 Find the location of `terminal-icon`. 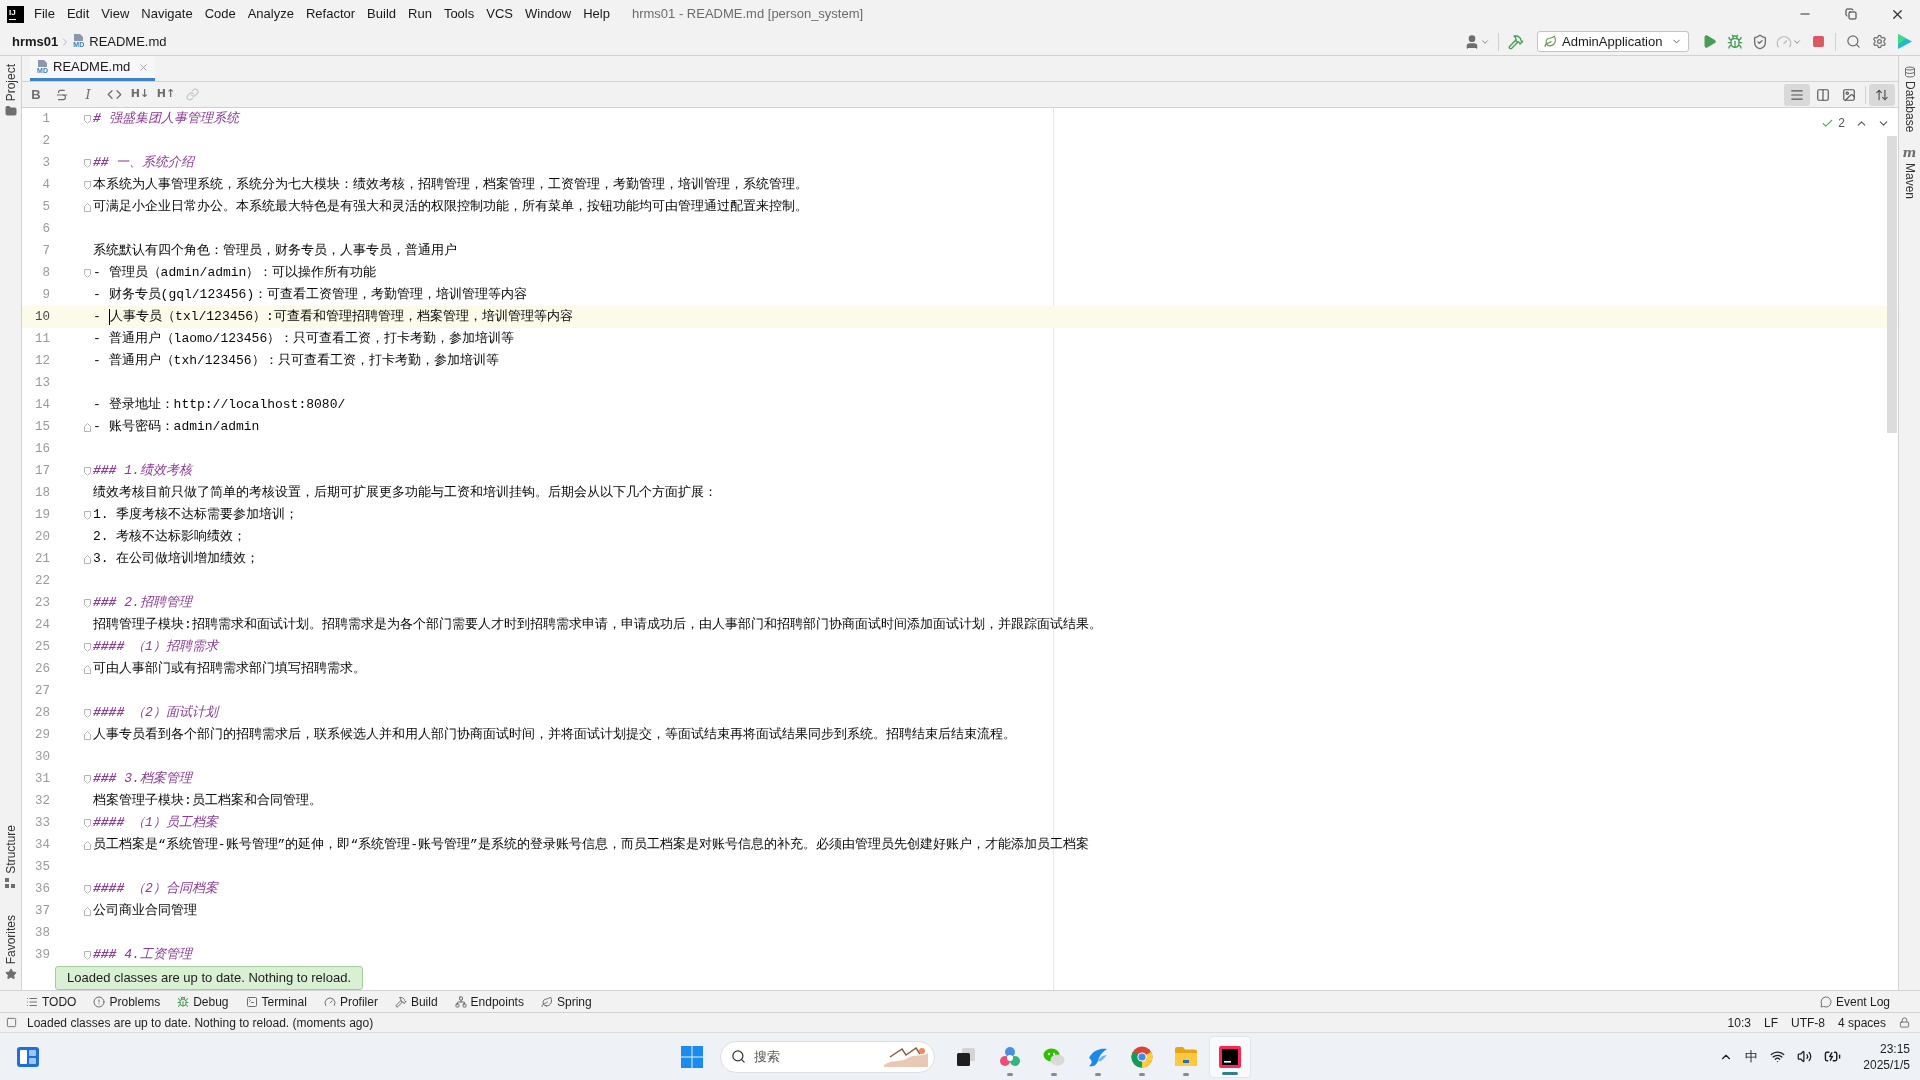

terminal-icon is located at coordinates (251, 1001).